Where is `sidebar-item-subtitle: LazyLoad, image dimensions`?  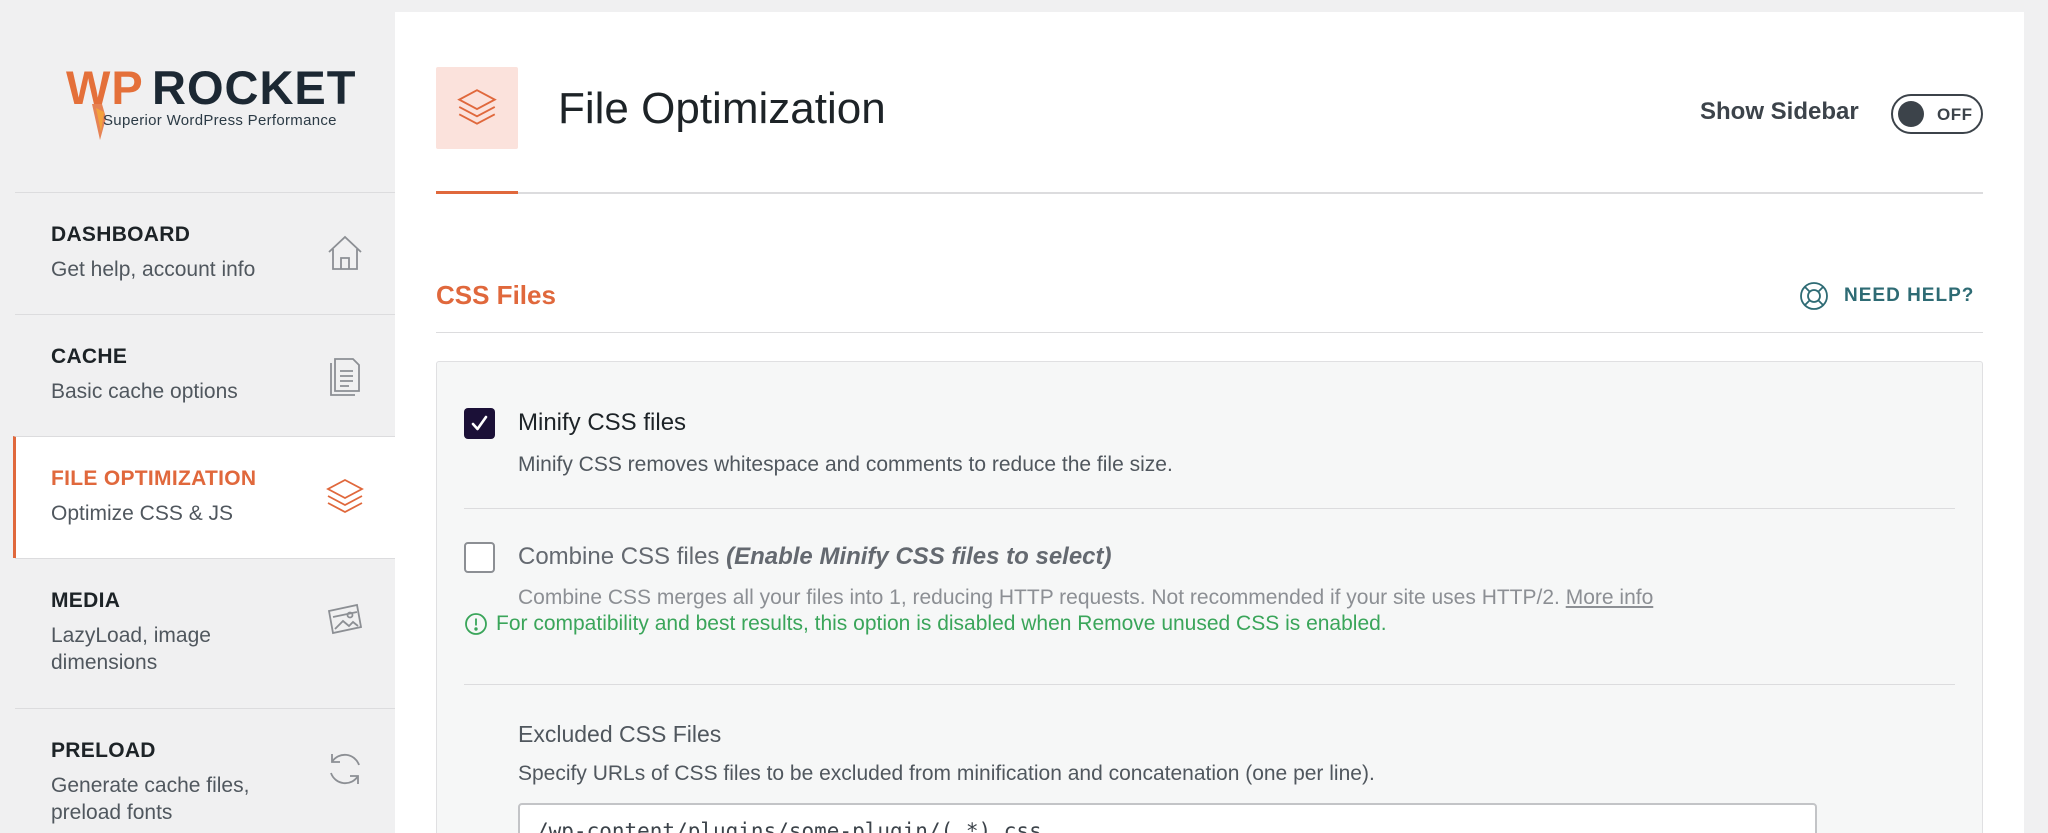 sidebar-item-subtitle: LazyLoad, image dimensions is located at coordinates (131, 649).